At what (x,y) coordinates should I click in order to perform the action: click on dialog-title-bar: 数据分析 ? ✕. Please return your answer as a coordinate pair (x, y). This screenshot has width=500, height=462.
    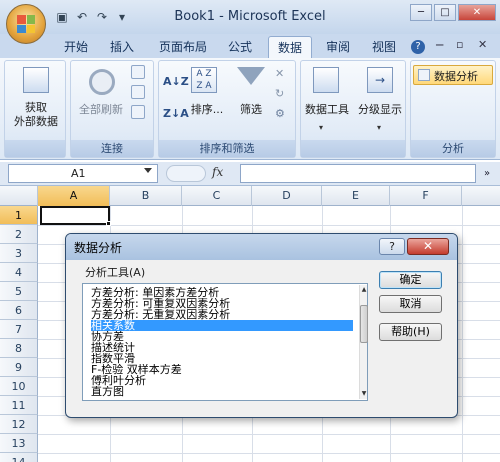
    Looking at the image, I should click on (261, 247).